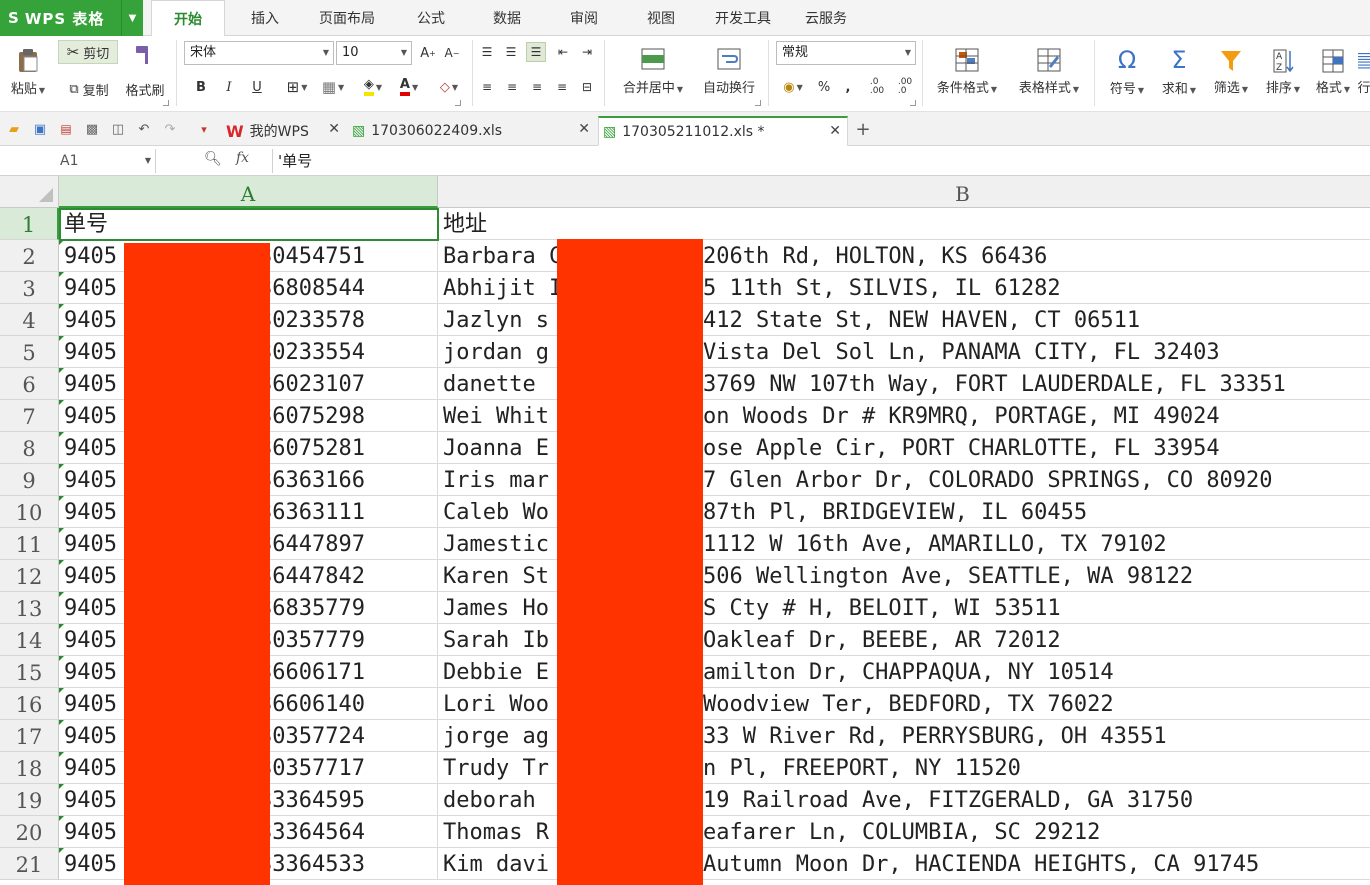 This screenshot has width=1370, height=885. Describe the element at coordinates (877, 87) in the screenshot. I see `increase-decimal-icon: .0.00` at that location.